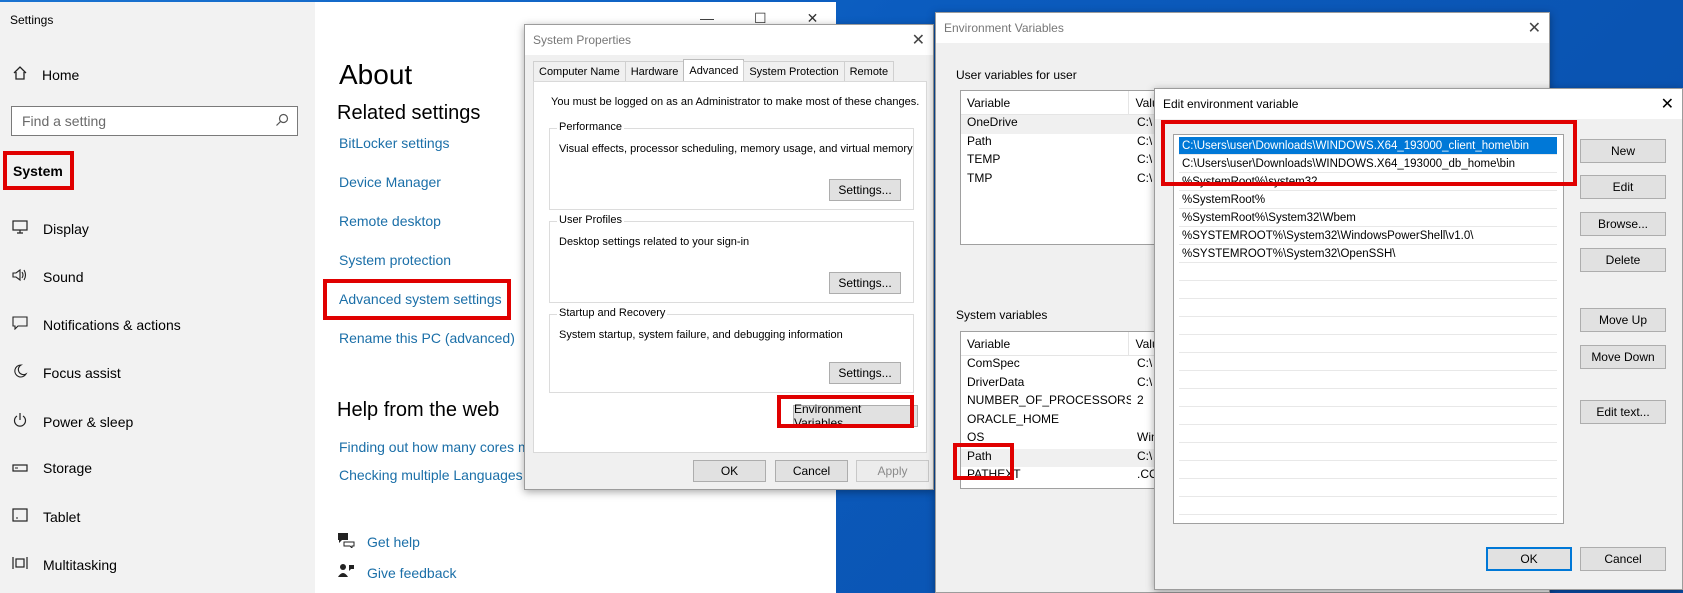  Describe the element at coordinates (654, 71) in the screenshot. I see `tab-hardware: Hardware` at that location.